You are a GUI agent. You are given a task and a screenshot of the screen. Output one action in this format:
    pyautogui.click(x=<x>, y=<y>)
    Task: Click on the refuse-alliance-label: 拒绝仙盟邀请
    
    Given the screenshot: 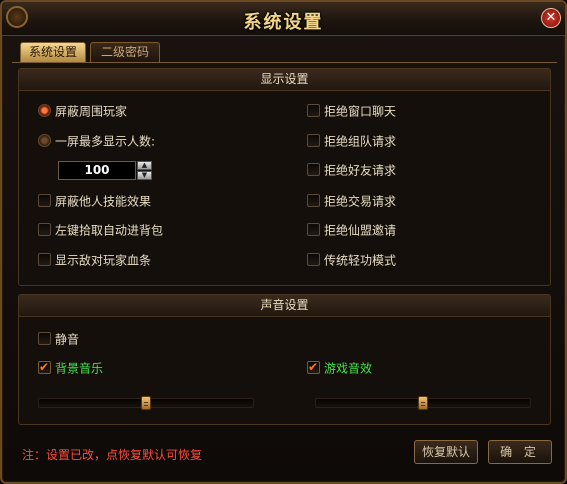 What is the action you would take?
    pyautogui.click(x=360, y=230)
    